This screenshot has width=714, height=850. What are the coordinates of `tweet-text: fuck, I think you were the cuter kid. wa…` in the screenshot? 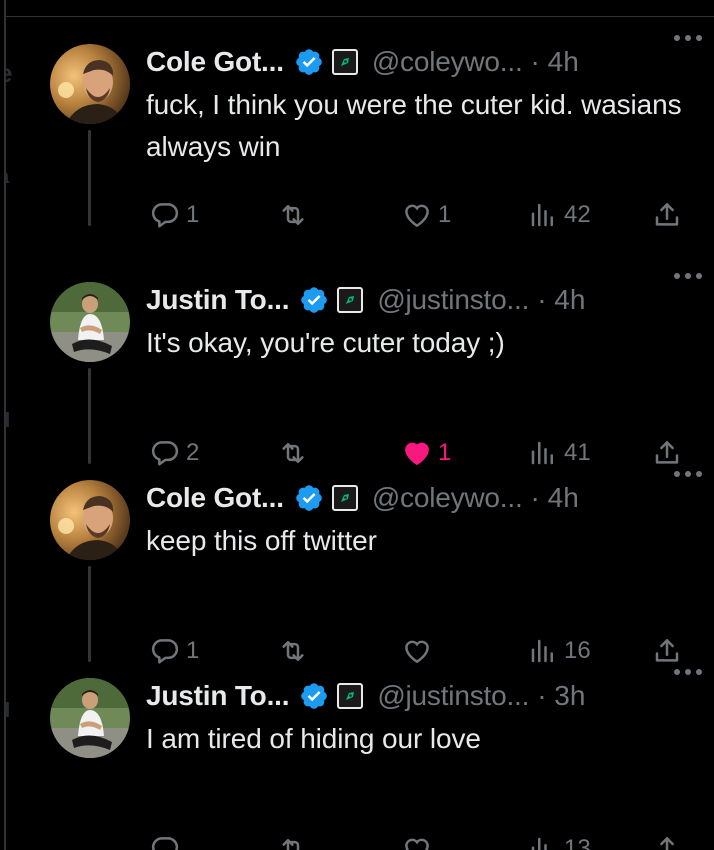 It's located at (414, 125).